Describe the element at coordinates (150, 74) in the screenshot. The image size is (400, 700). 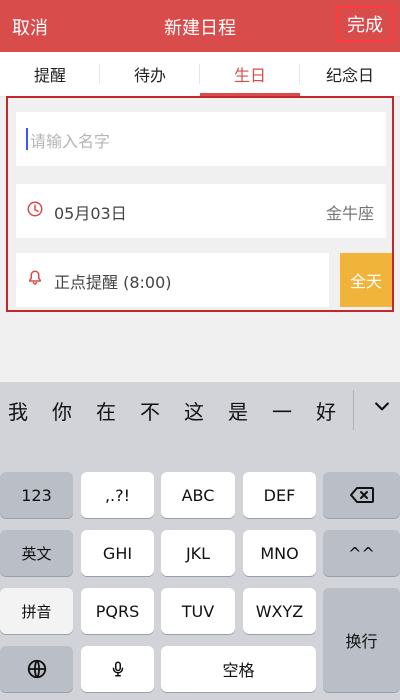
I see `tab-todo: 待办` at that location.